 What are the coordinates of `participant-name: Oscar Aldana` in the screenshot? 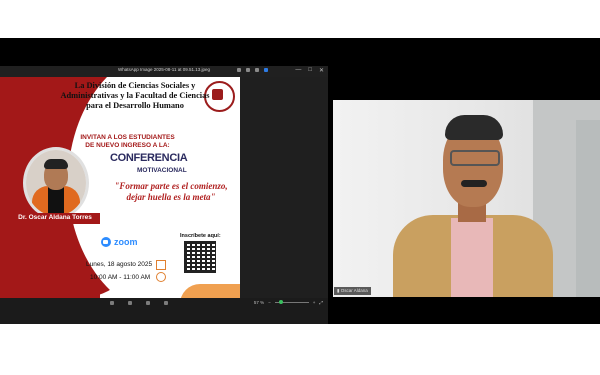 It's located at (354, 290).